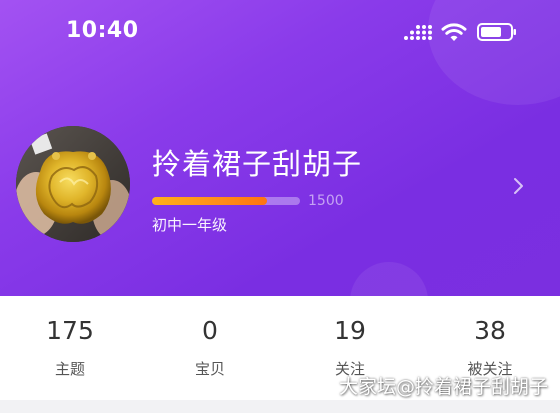 The width and height of the screenshot is (560, 413). What do you see at coordinates (190, 225) in the screenshot?
I see `level-label: 初中一年级` at bounding box center [190, 225].